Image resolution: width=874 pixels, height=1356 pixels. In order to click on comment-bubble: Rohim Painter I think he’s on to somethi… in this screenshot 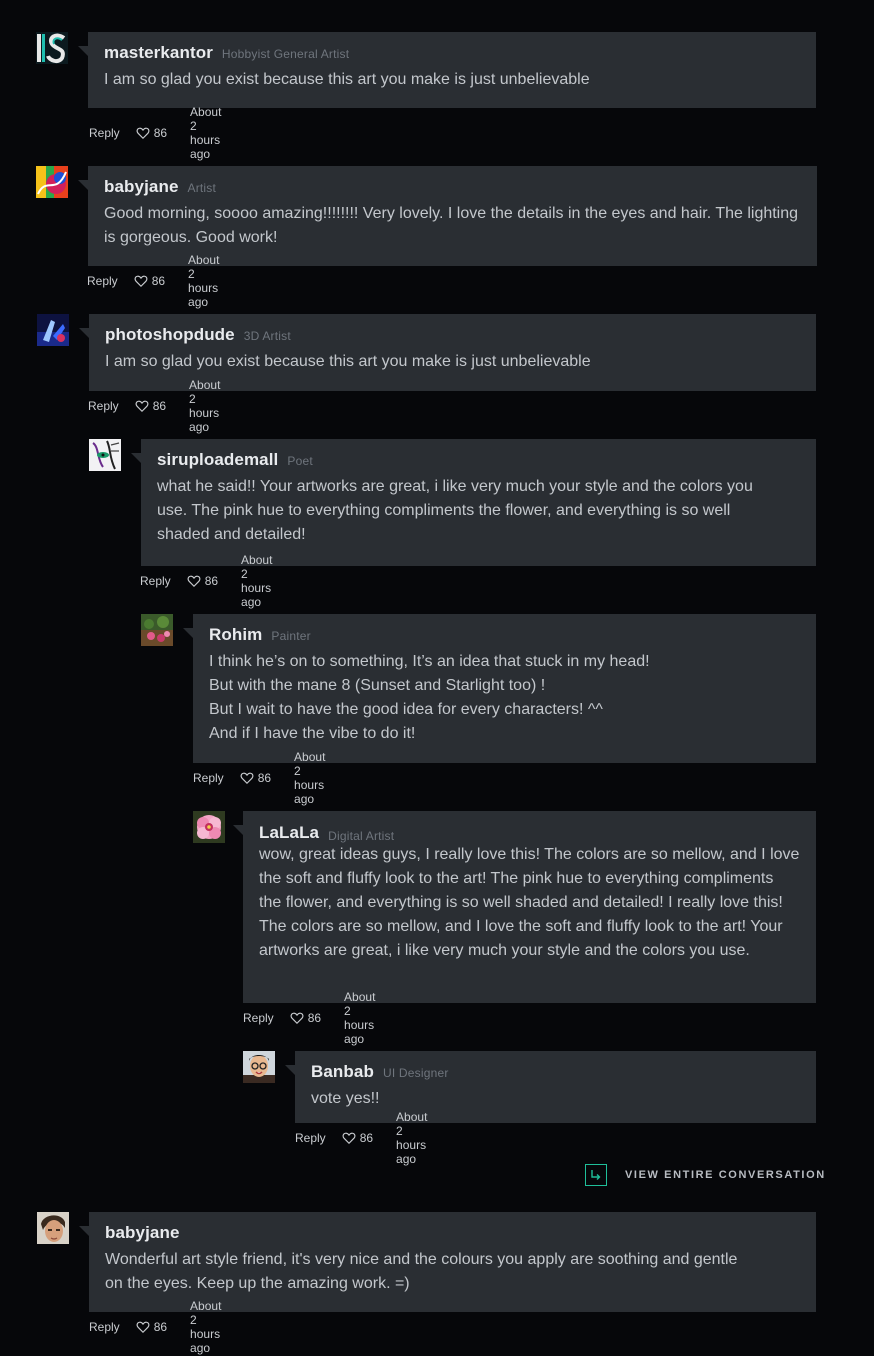, I will do `click(499, 688)`.